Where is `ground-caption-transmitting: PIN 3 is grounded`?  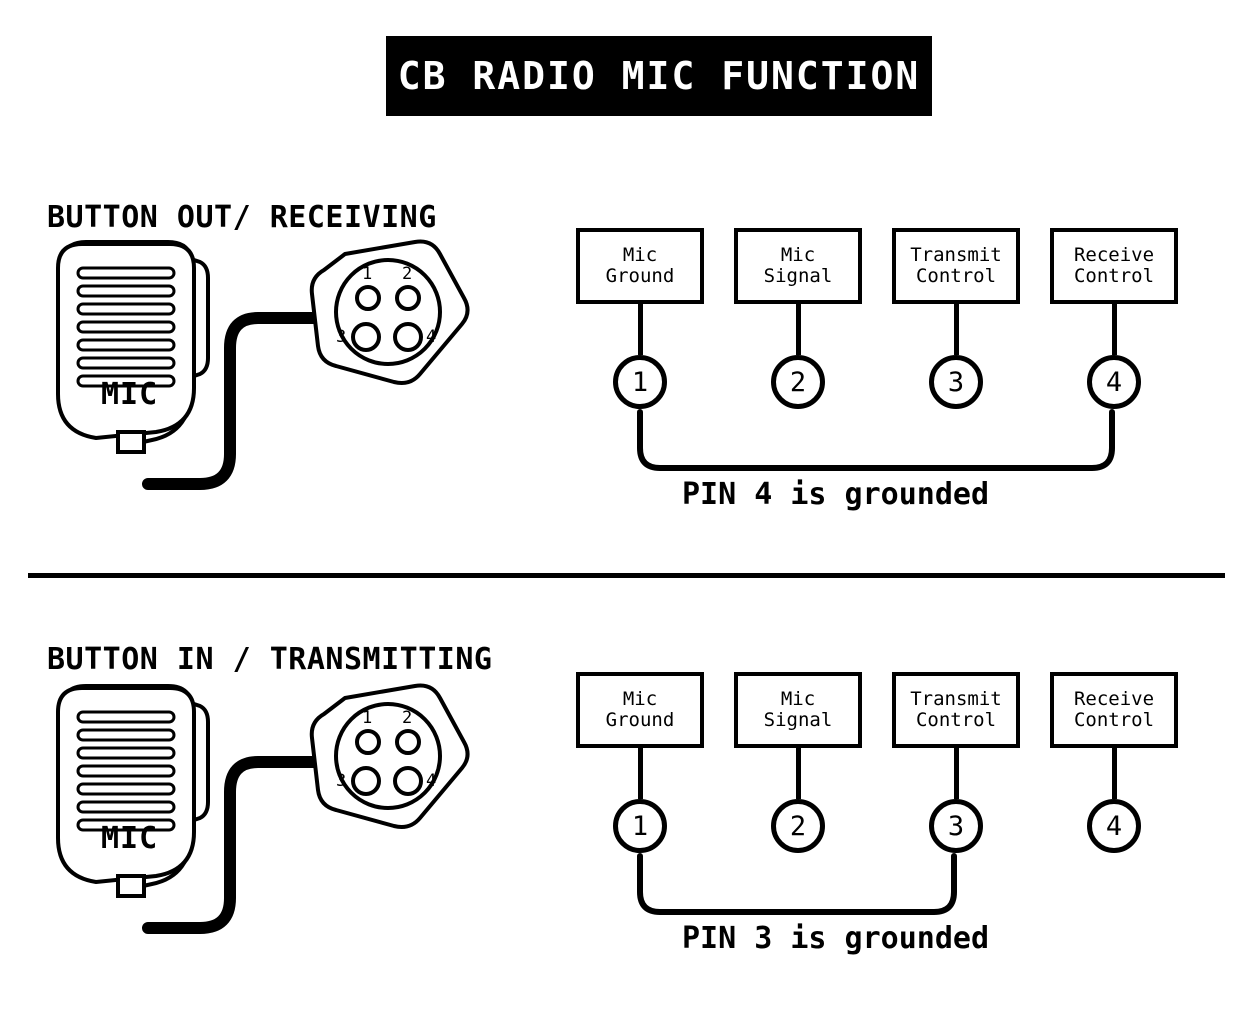
ground-caption-transmitting: PIN 3 is grounded is located at coordinates (836, 938).